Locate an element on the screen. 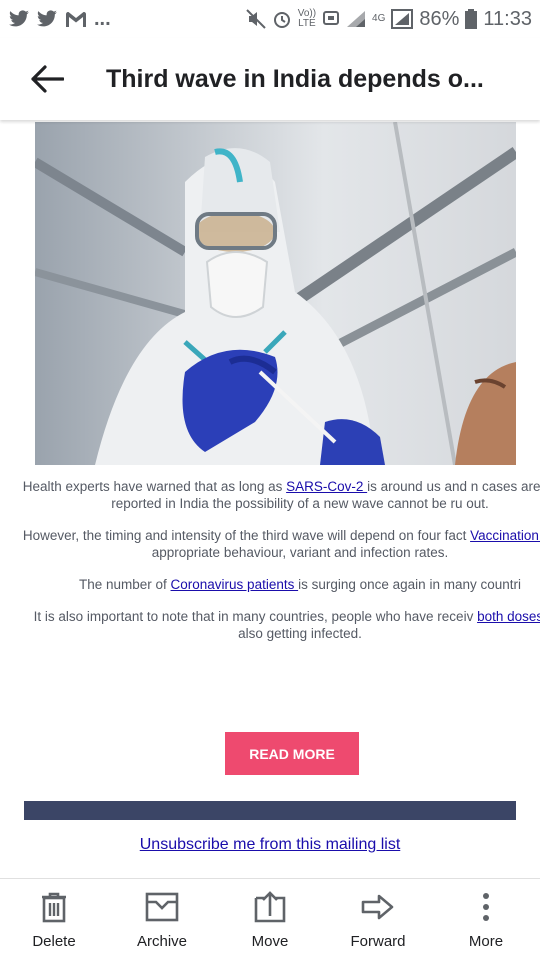  battery-icon is located at coordinates (471, 19).